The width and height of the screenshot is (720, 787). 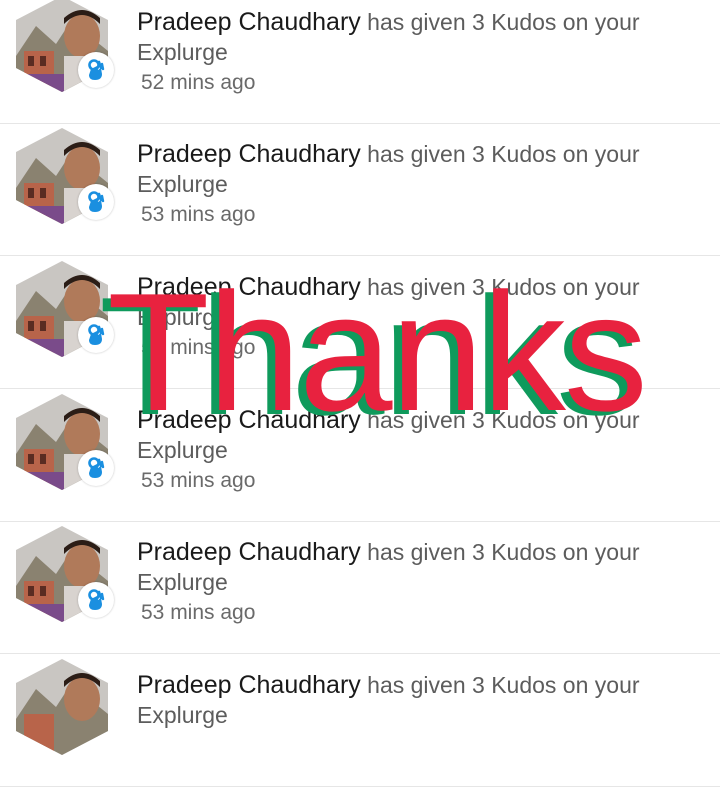 I want to click on hexagon-avatar-icon, so click(x=62, y=707).